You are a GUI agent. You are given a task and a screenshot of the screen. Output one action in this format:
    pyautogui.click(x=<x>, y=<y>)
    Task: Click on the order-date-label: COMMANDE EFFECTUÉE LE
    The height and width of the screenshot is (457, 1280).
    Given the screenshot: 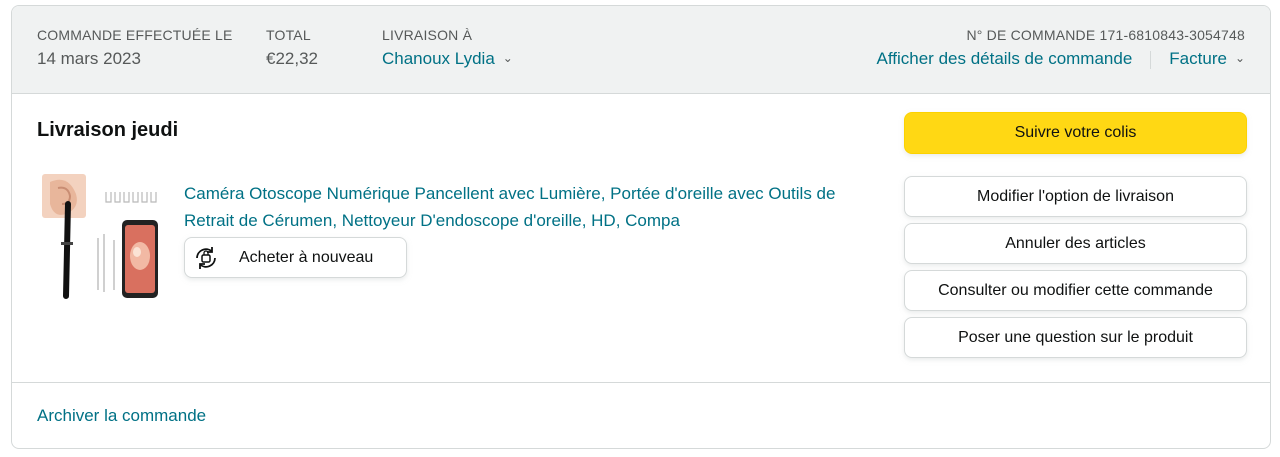 What is the action you would take?
    pyautogui.click(x=135, y=35)
    